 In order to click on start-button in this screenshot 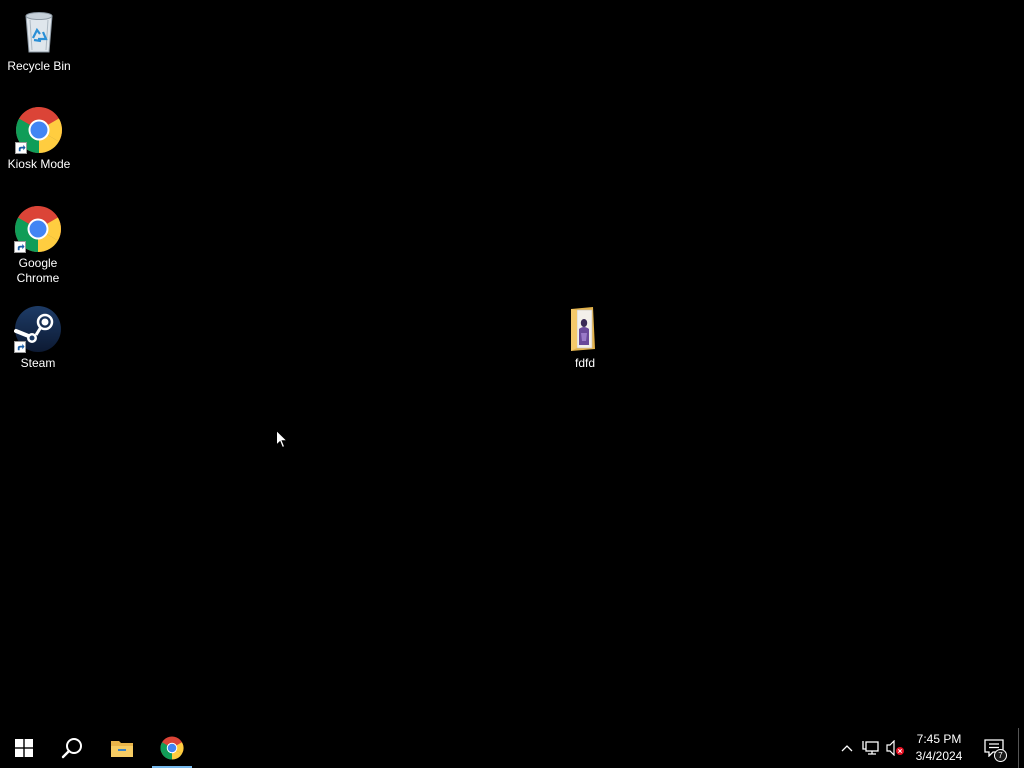, I will do `click(24, 748)`.